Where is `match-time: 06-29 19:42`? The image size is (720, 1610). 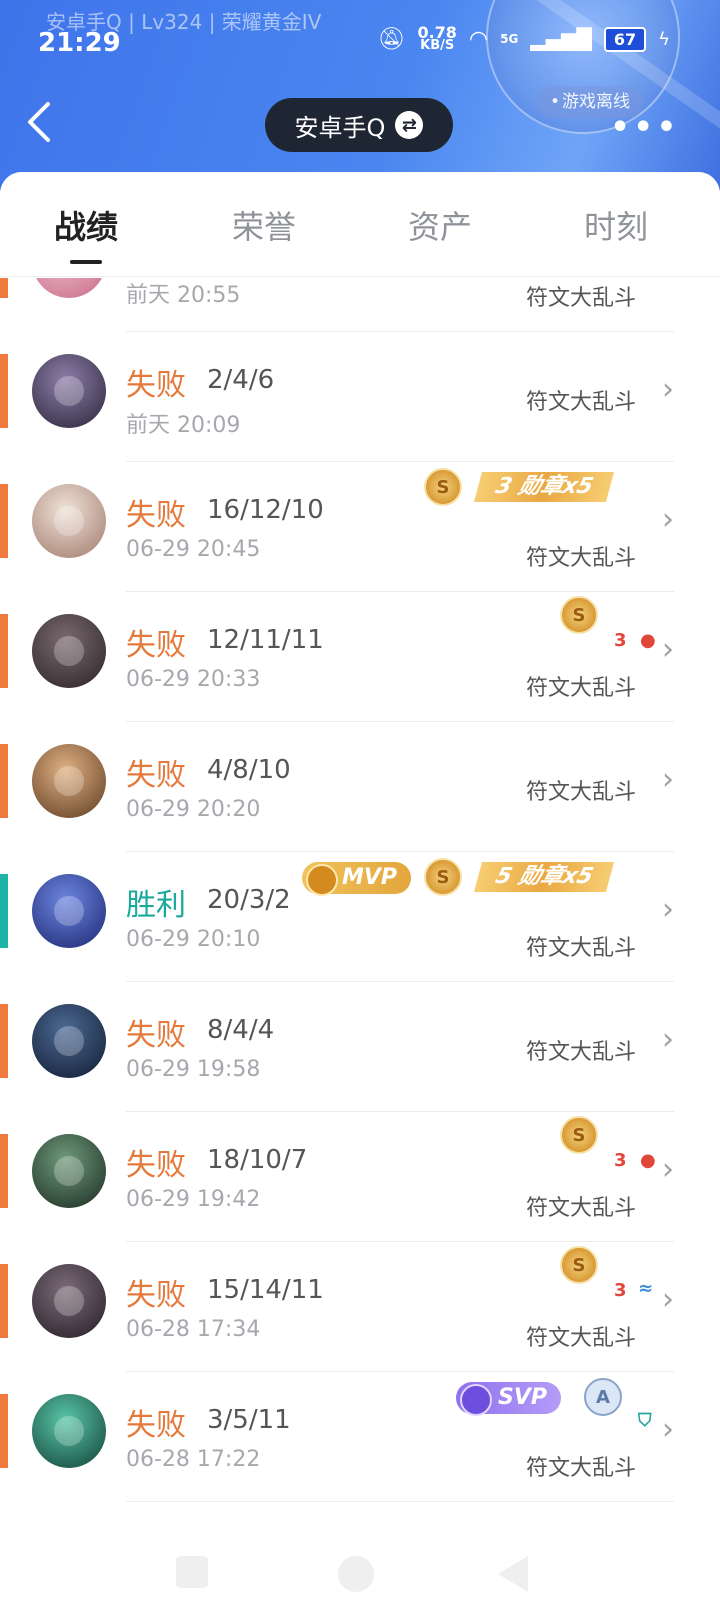 match-time: 06-29 19:42 is located at coordinates (193, 1199).